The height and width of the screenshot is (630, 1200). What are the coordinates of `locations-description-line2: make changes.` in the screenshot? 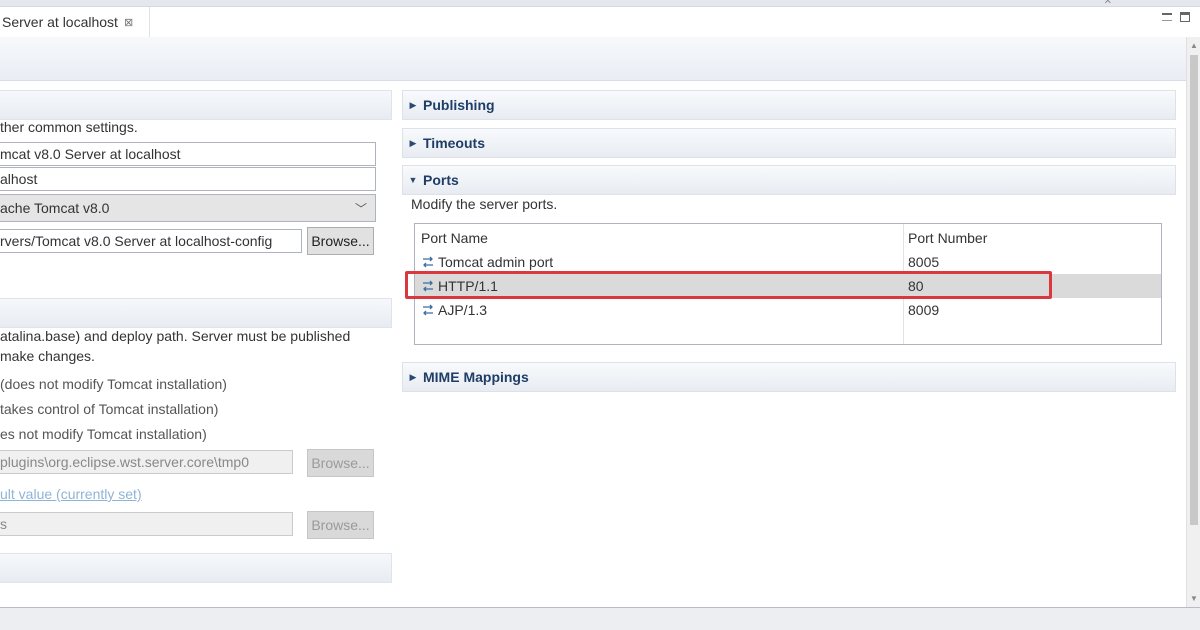 It's located at (47, 356).